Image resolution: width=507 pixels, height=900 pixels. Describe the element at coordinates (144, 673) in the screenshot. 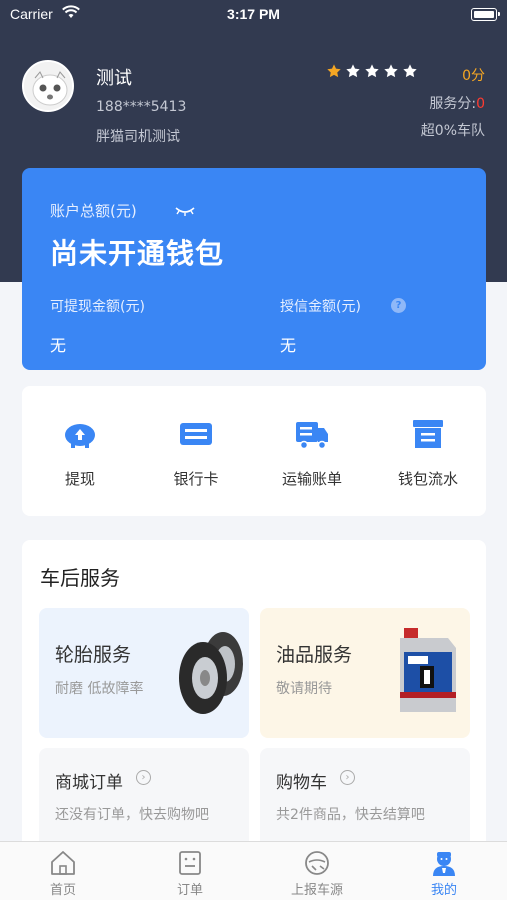

I see `tire-service-card: 轮胎服务 耐磨 低故障率` at that location.